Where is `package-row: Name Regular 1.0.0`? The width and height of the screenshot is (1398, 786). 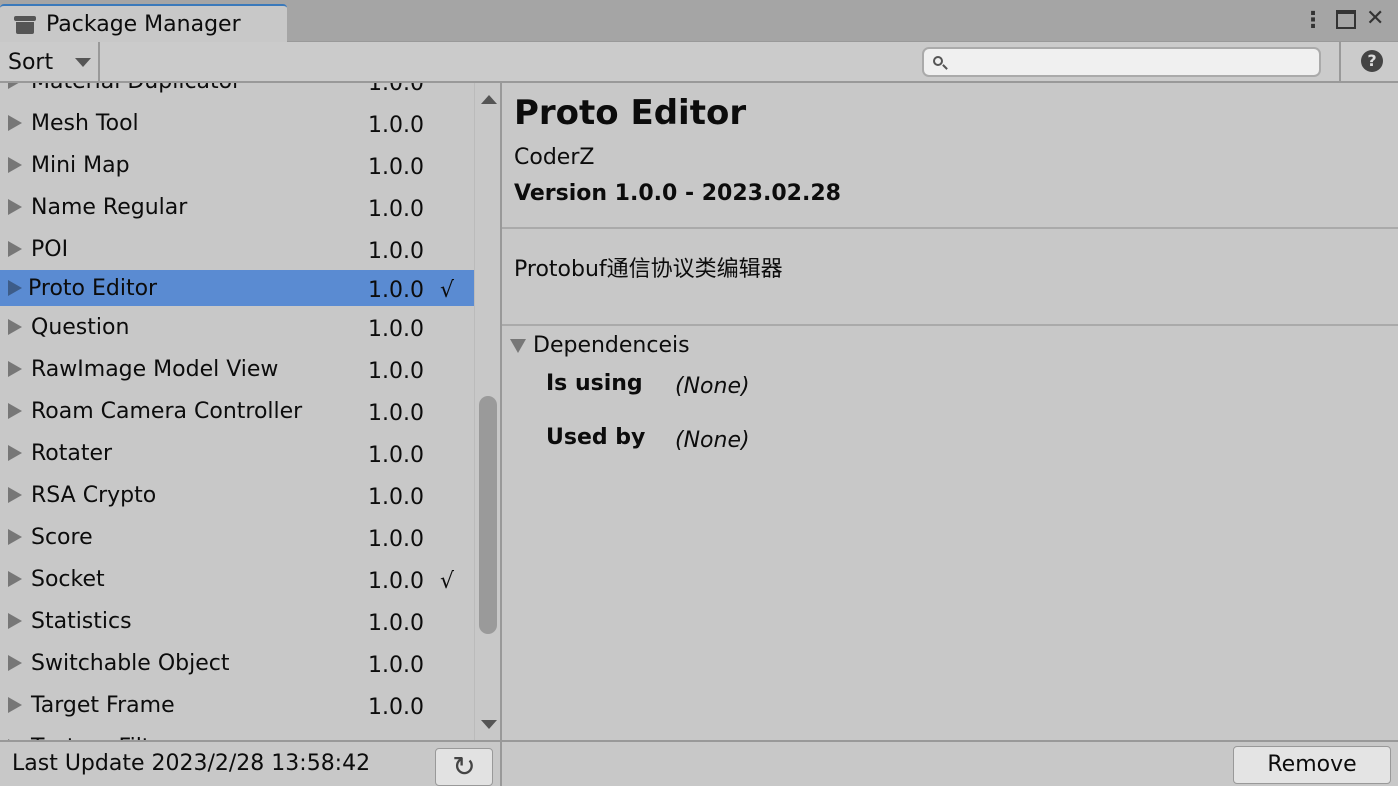 package-row: Name Regular 1.0.0 is located at coordinates (237, 207).